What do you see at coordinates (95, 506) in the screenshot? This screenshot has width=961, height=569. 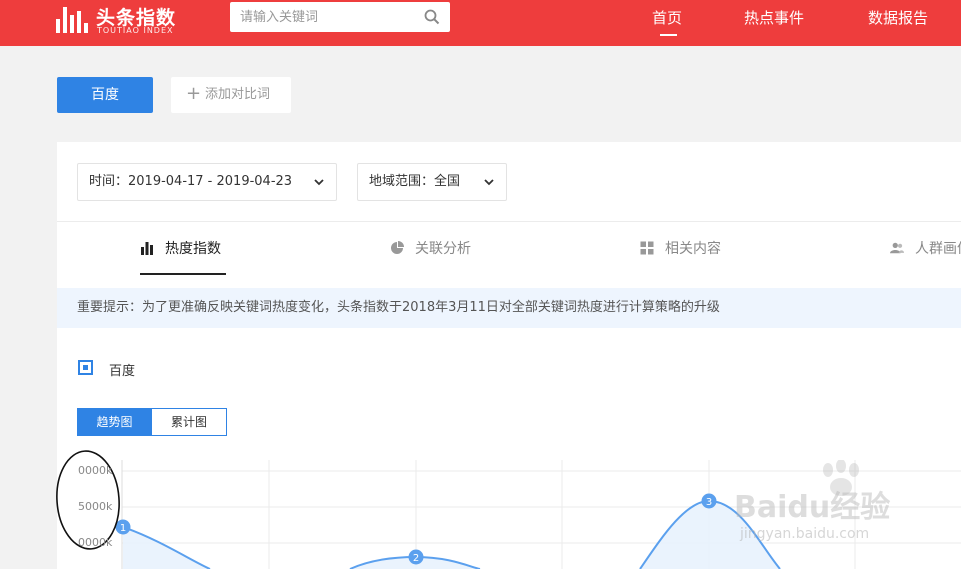 I see `y-tick-label: 5000k` at bounding box center [95, 506].